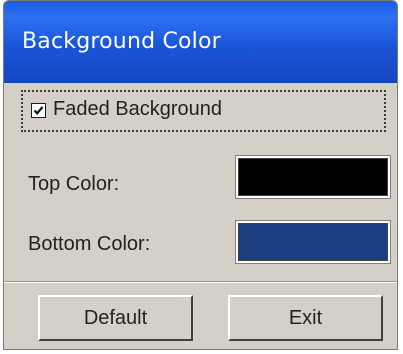 Image resolution: width=403 pixels, height=354 pixels. Describe the element at coordinates (74, 184) in the screenshot. I see `top-color-label: Top Color:` at that location.